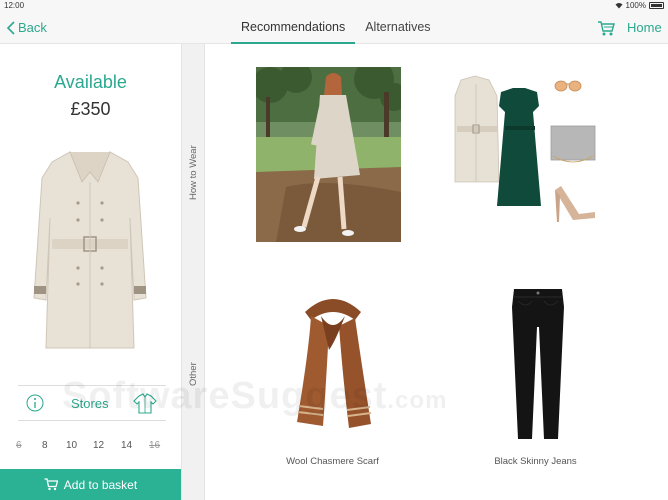 The width and height of the screenshot is (668, 500). What do you see at coordinates (100, 484) in the screenshot?
I see `add-to-basket-label: Add to basket` at bounding box center [100, 484].